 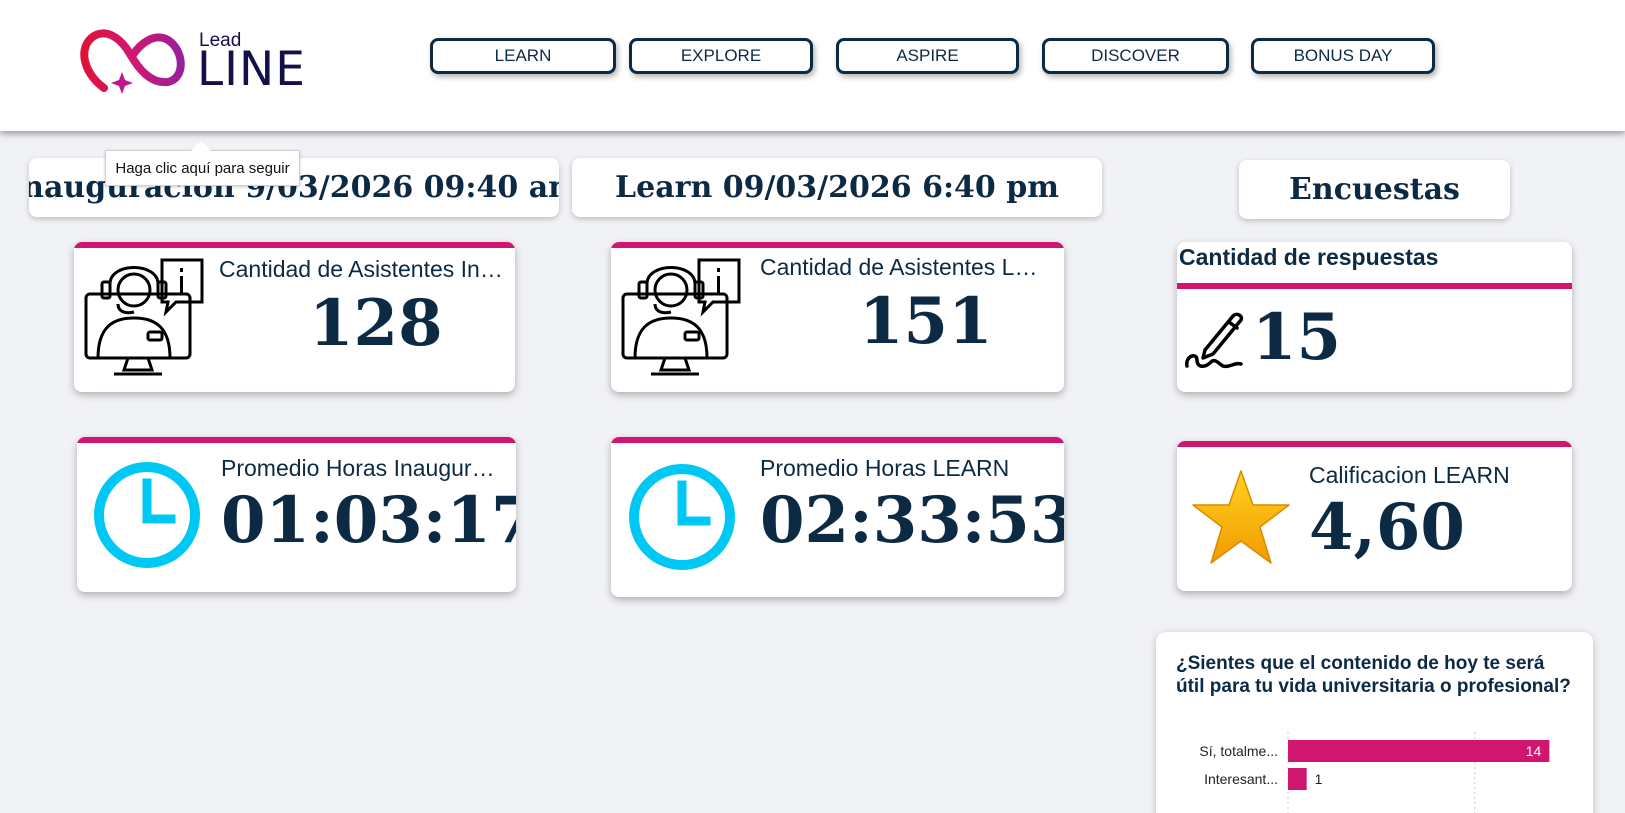 I want to click on kpi-label: Cantidad de Asistentes LEARN, so click(x=905, y=267).